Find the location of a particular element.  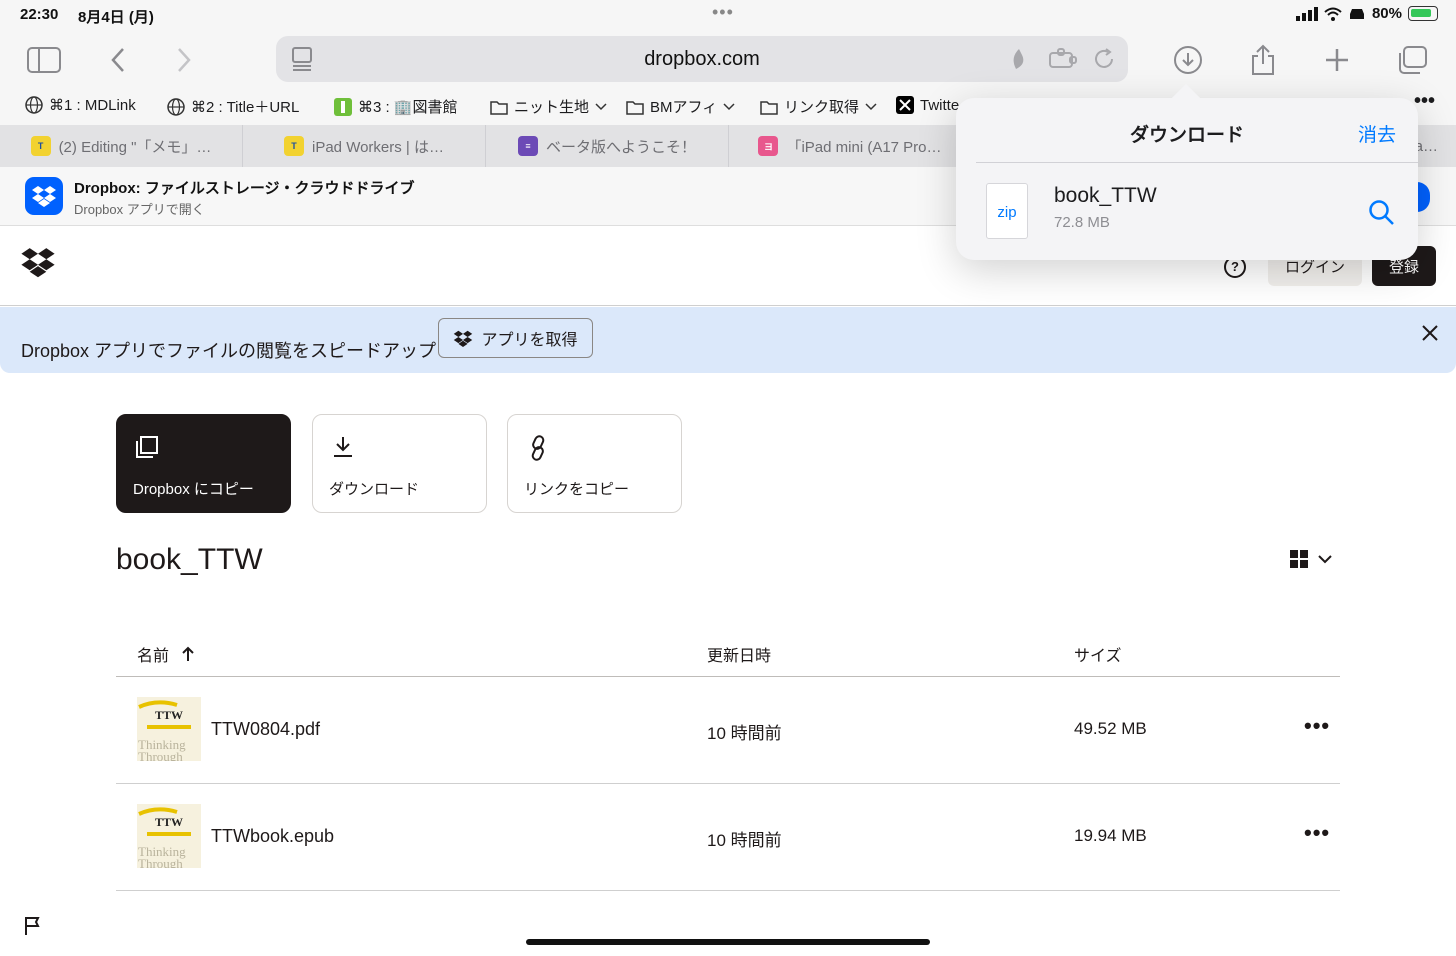

book-cover-thumbnail: TTW Thinking Through is located at coordinates (169, 836).